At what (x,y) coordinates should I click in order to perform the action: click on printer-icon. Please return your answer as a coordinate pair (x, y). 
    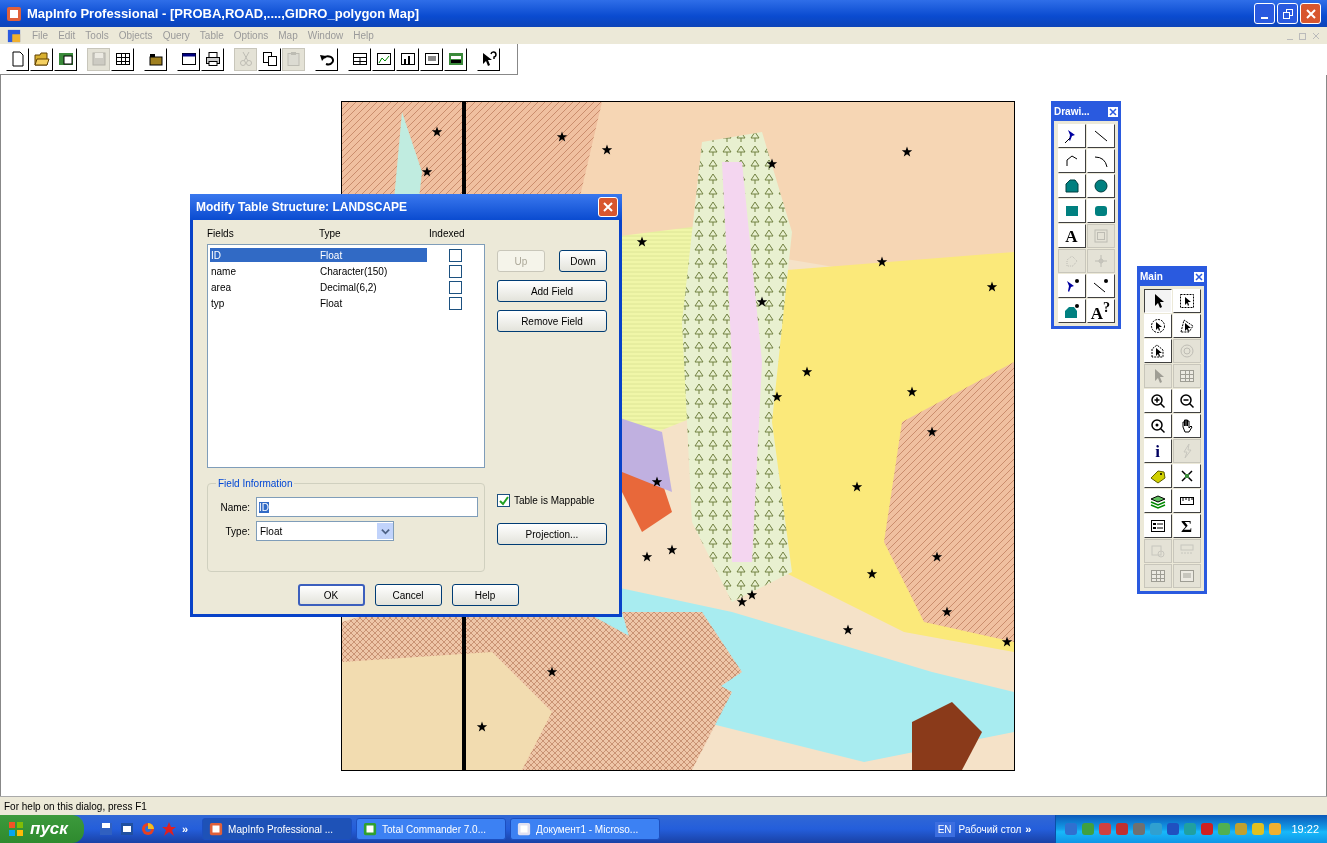
    Looking at the image, I should click on (212, 59).